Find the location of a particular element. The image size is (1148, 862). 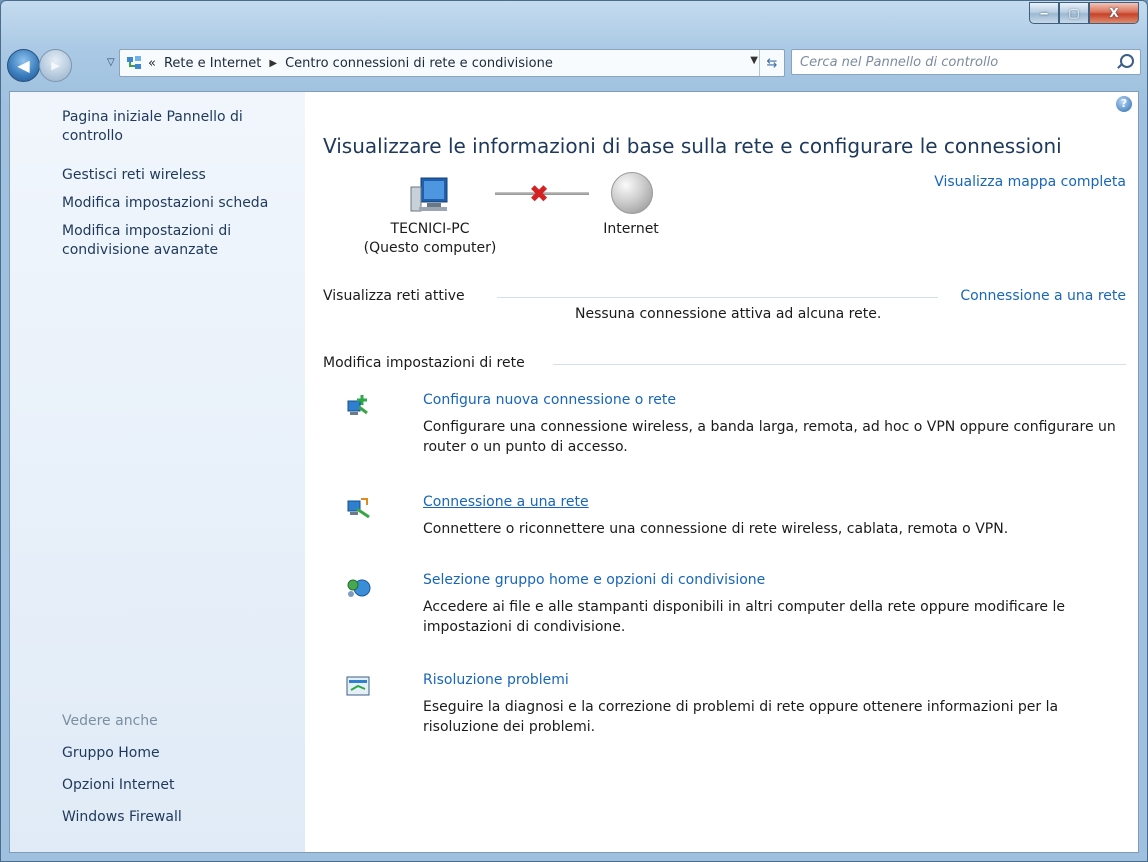

maximize-button: ▢ is located at coordinates (1074, 13).